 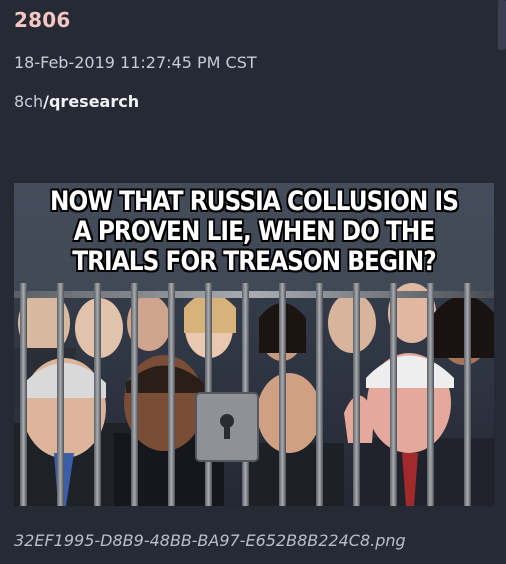 I want to click on source-site: 8ch, so click(x=29, y=101).